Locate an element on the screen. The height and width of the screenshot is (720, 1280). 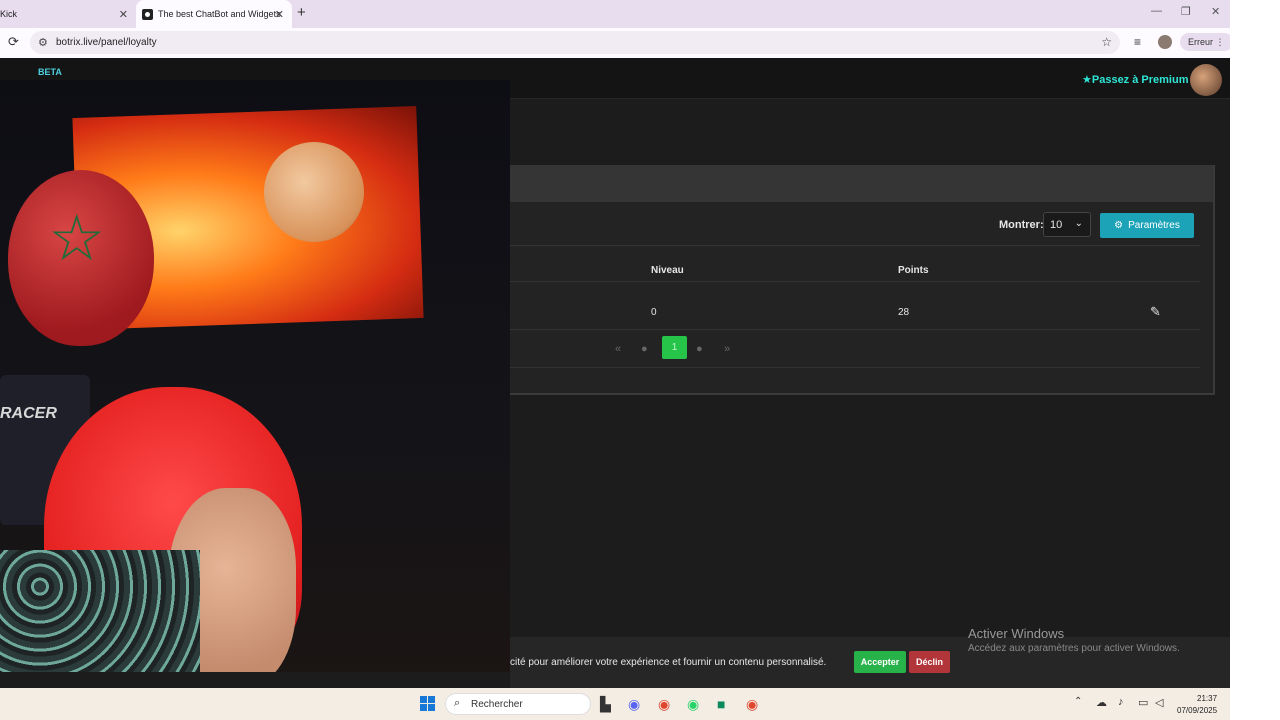
network-icon: ▭ is located at coordinates (1143, 702).